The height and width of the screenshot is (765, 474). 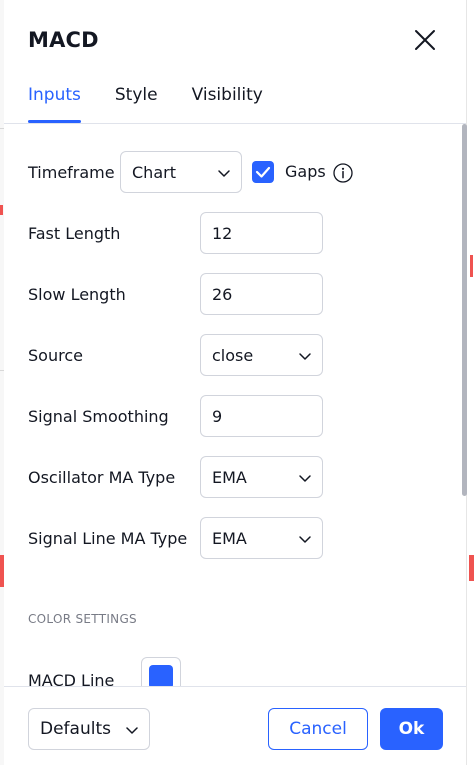 I want to click on info-icon, so click(x=343, y=173).